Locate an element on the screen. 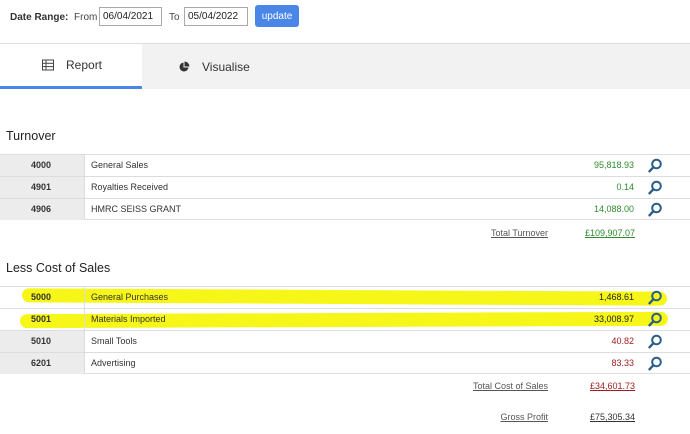  account-name: General Sales is located at coordinates (120, 165).